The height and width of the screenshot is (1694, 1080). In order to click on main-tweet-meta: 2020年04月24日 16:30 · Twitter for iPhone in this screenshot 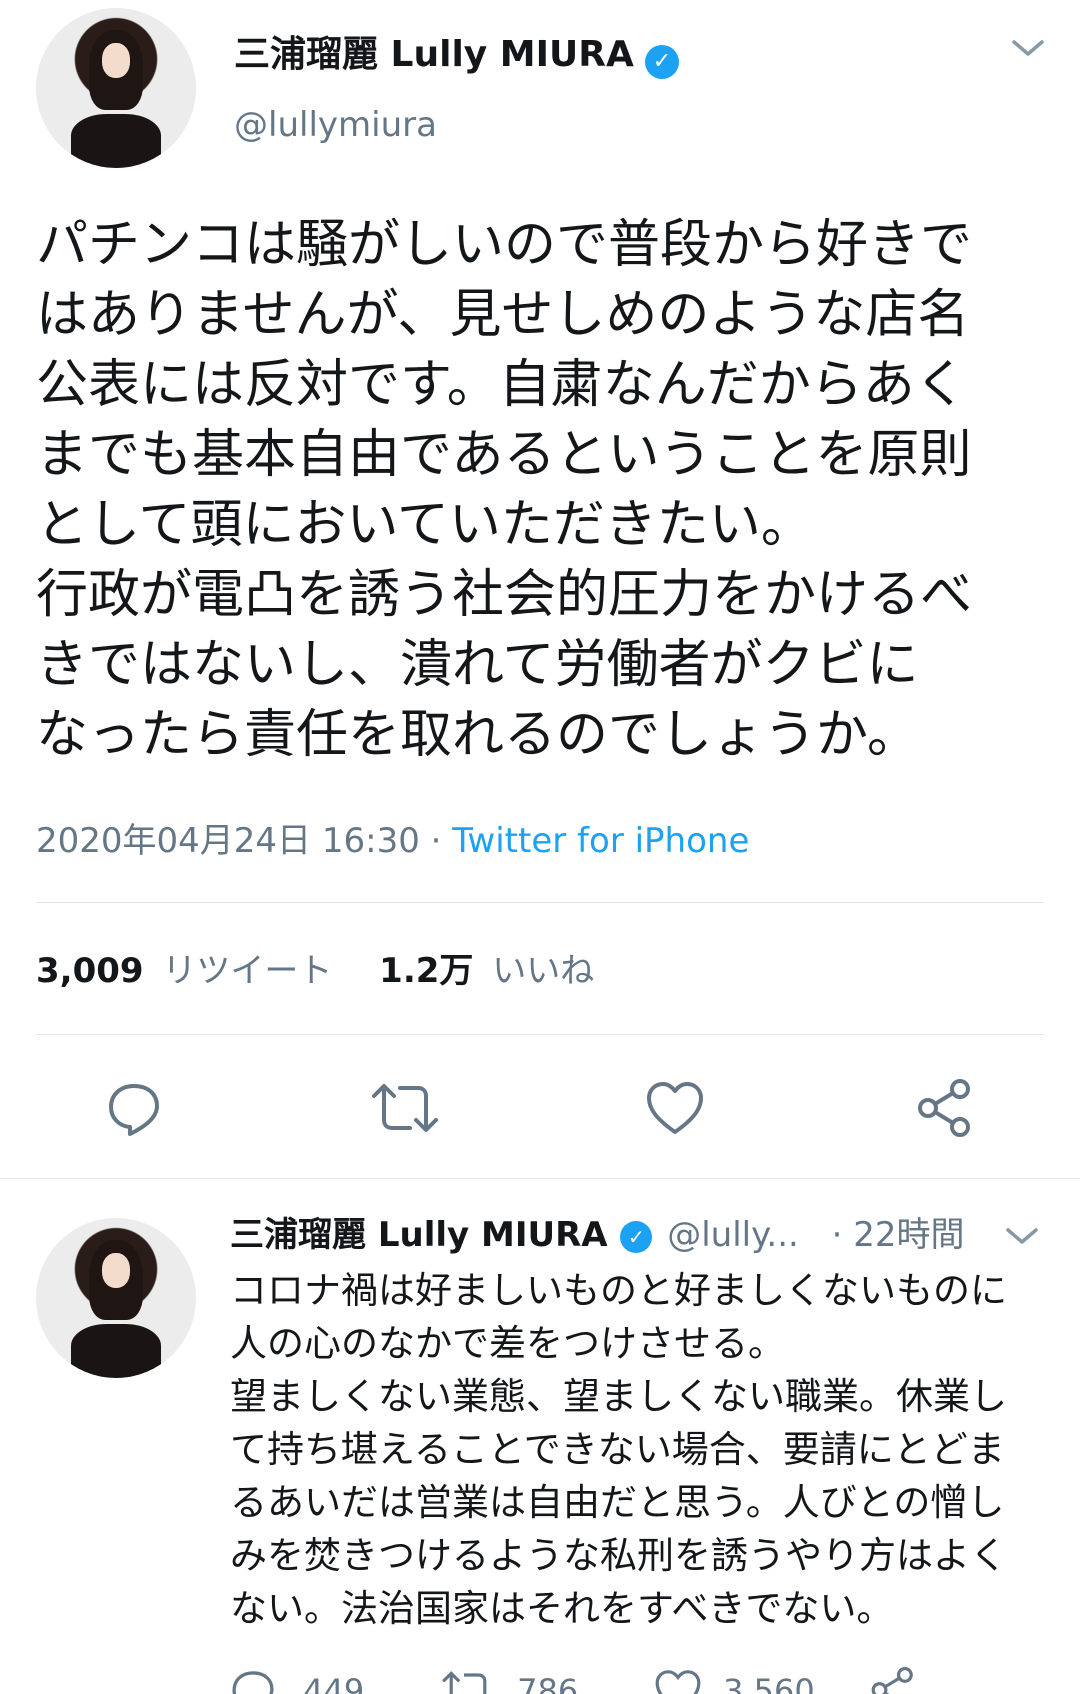, I will do `click(392, 841)`.